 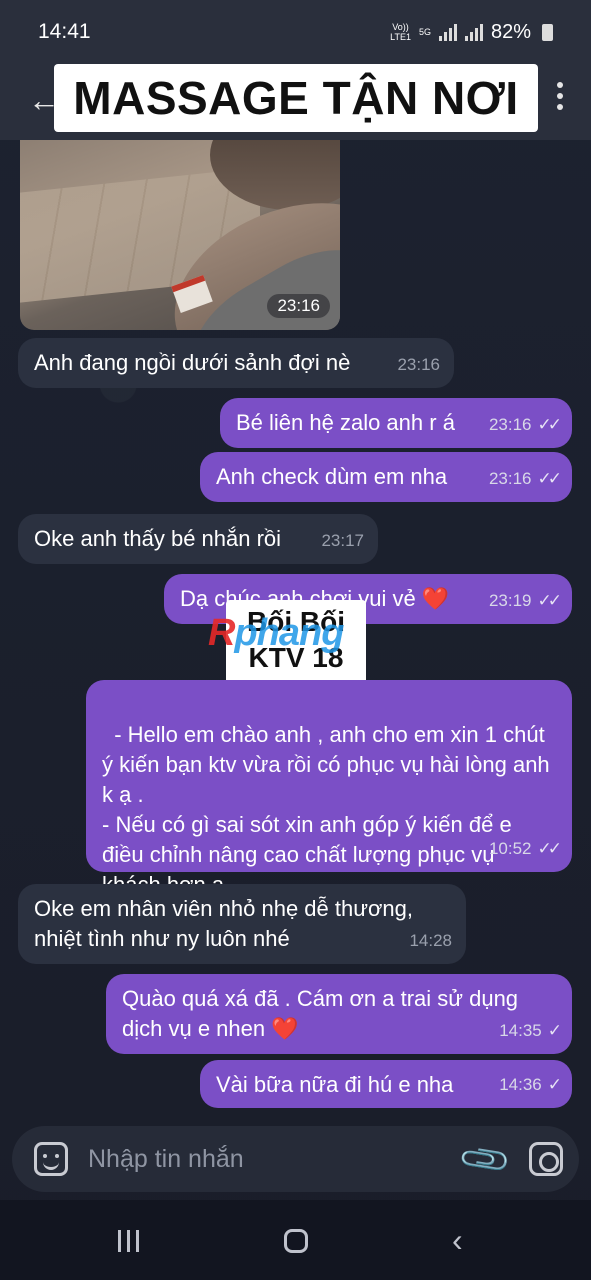 I want to click on message-time: 23:19 ✓✓, so click(x=525, y=601).